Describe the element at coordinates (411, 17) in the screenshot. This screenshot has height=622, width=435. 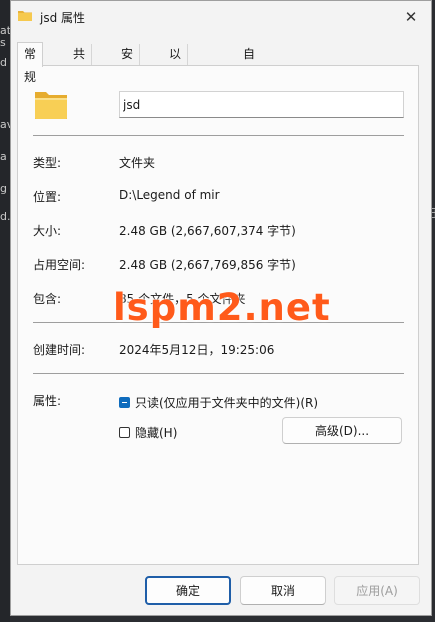
I see `close-icon: ✕` at that location.